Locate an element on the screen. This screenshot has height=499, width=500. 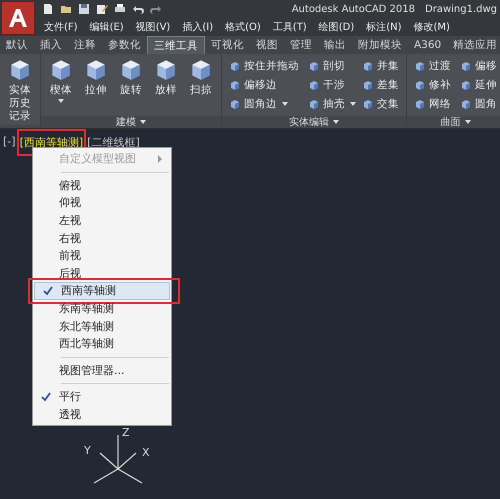
ribbon-tab: 视图 is located at coordinates (267, 45).